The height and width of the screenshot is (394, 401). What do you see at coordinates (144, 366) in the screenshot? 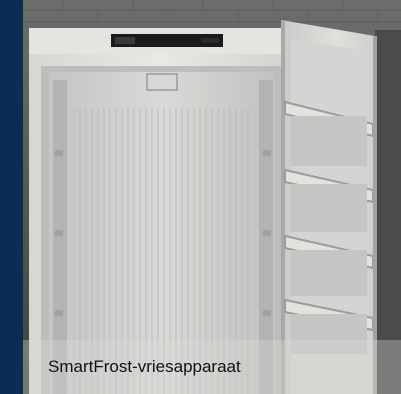
I see `product-caption: SmartFrost-vriesapparaat` at bounding box center [144, 366].